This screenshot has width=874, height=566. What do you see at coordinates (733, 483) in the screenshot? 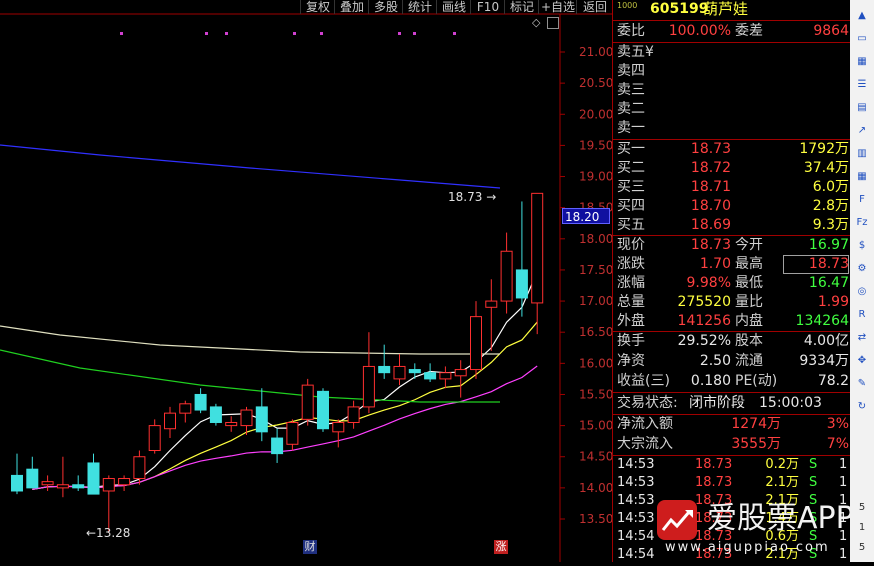
I see `tick-row: 14:53 18.73 2.1万 S 1` at bounding box center [733, 483].